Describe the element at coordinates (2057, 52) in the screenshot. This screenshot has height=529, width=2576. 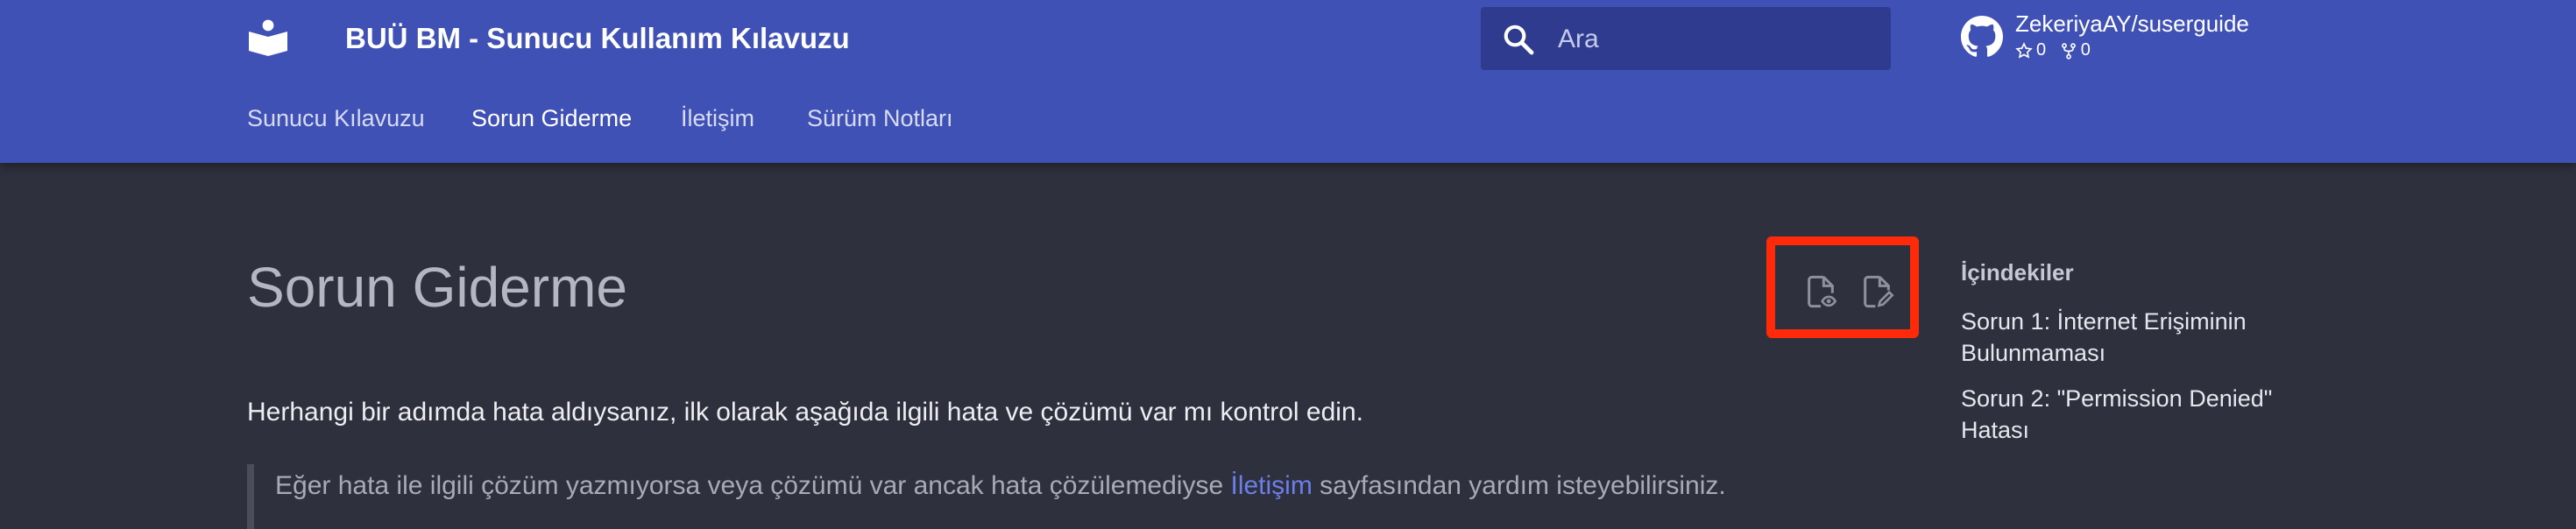
I see `repo-stats: 0 0` at that location.